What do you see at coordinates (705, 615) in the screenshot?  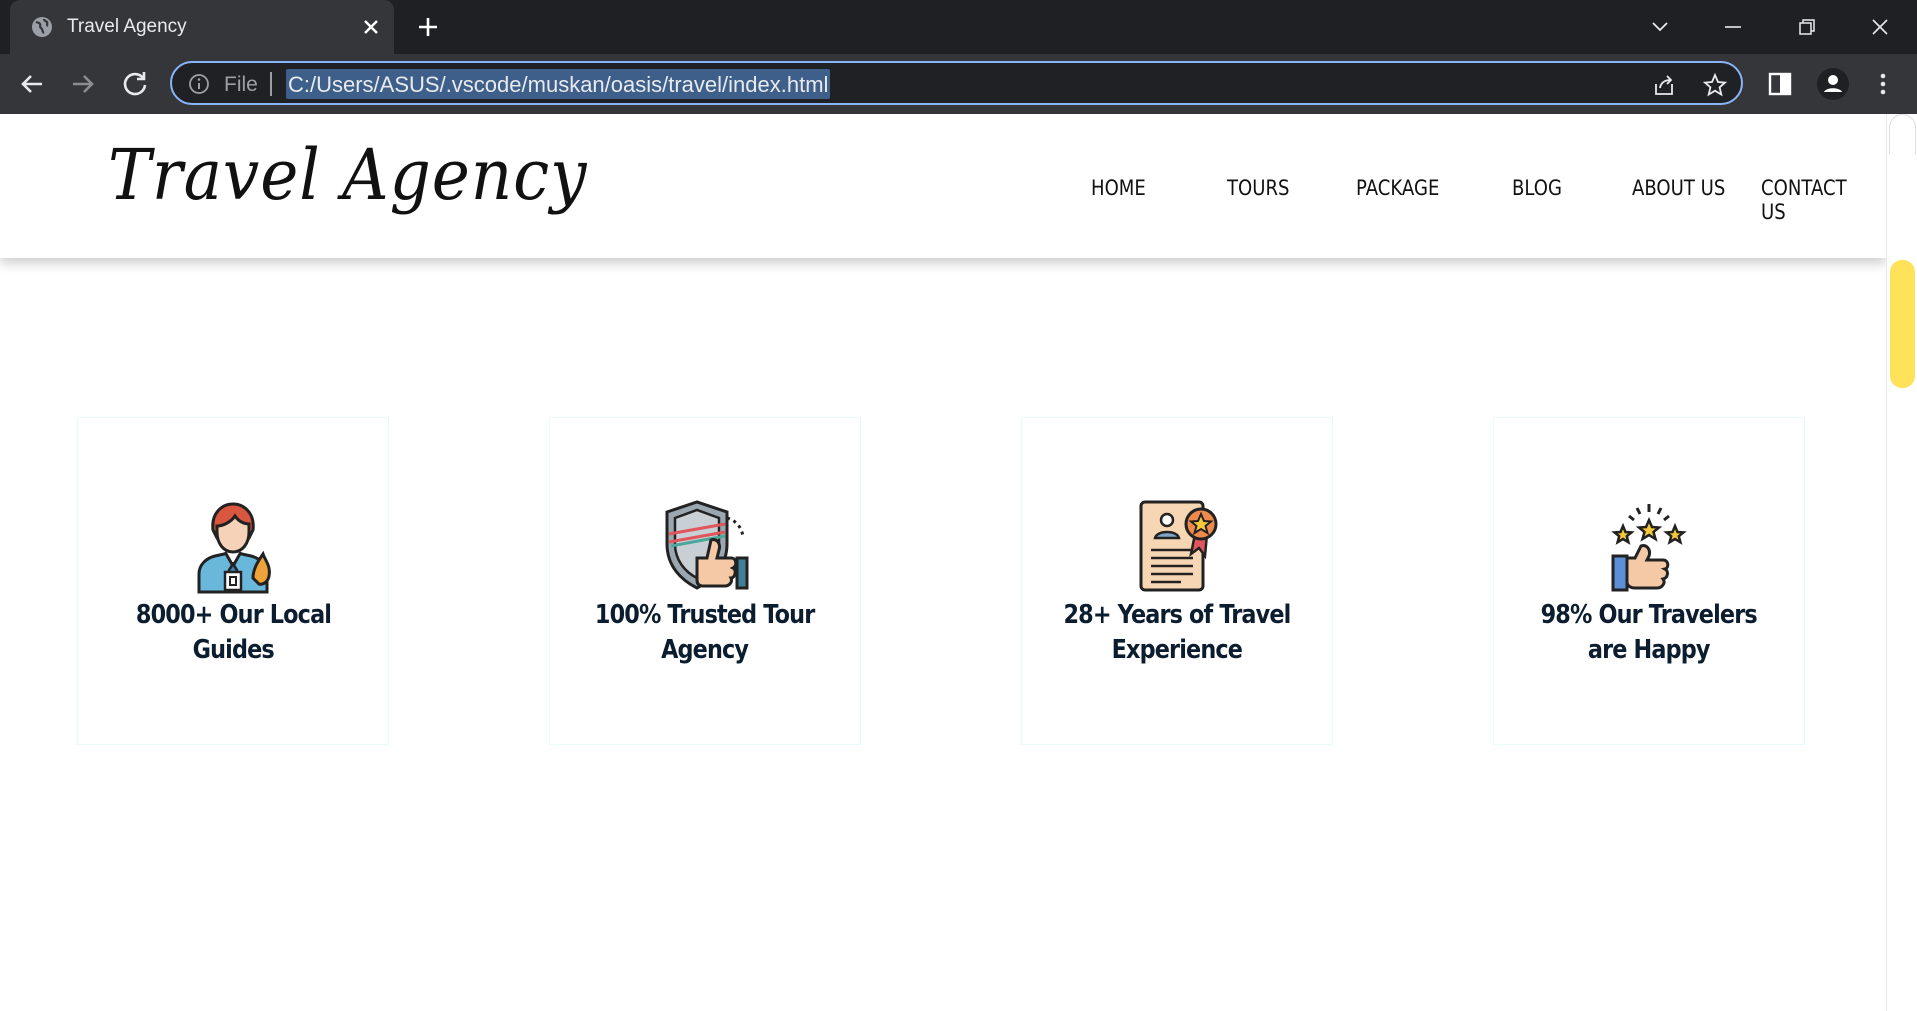 I see `feature-line-1: 100% Trusted Tour` at bounding box center [705, 615].